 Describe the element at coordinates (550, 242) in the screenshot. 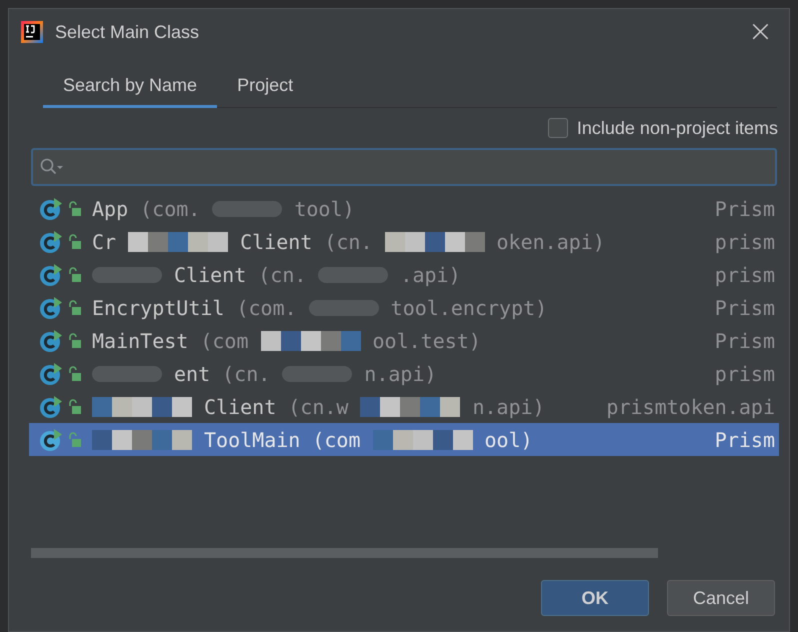

I see `package-name: oken.api)` at that location.